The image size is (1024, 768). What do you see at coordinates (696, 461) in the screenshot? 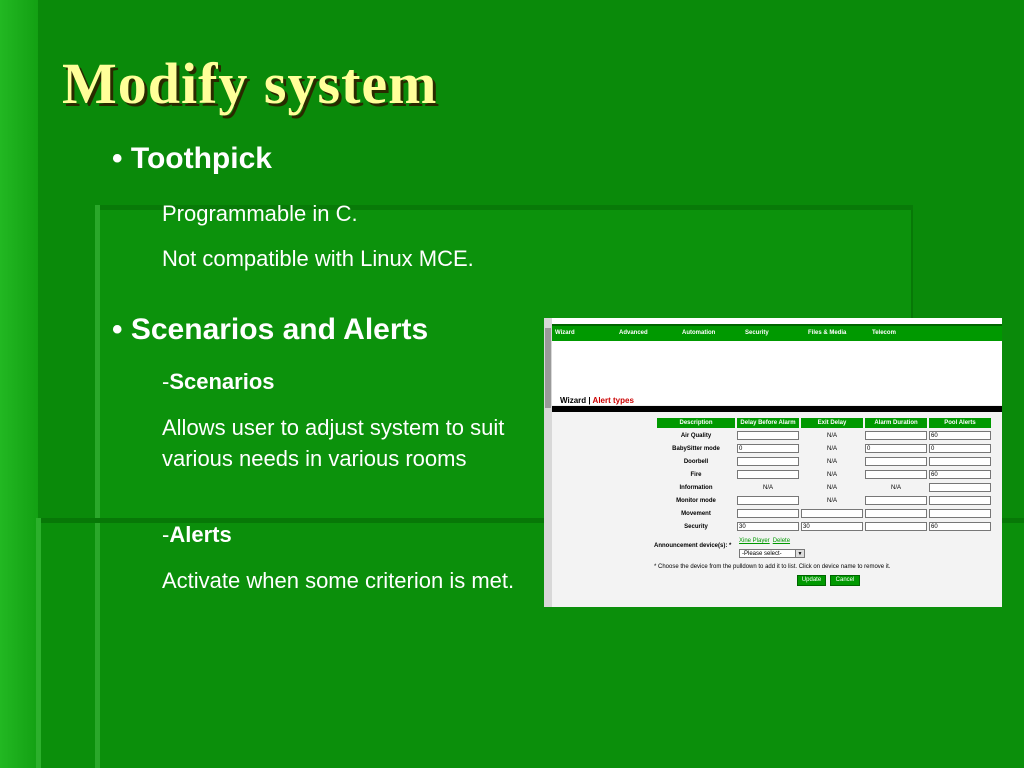
I see `row-label: Doorbell` at bounding box center [696, 461].